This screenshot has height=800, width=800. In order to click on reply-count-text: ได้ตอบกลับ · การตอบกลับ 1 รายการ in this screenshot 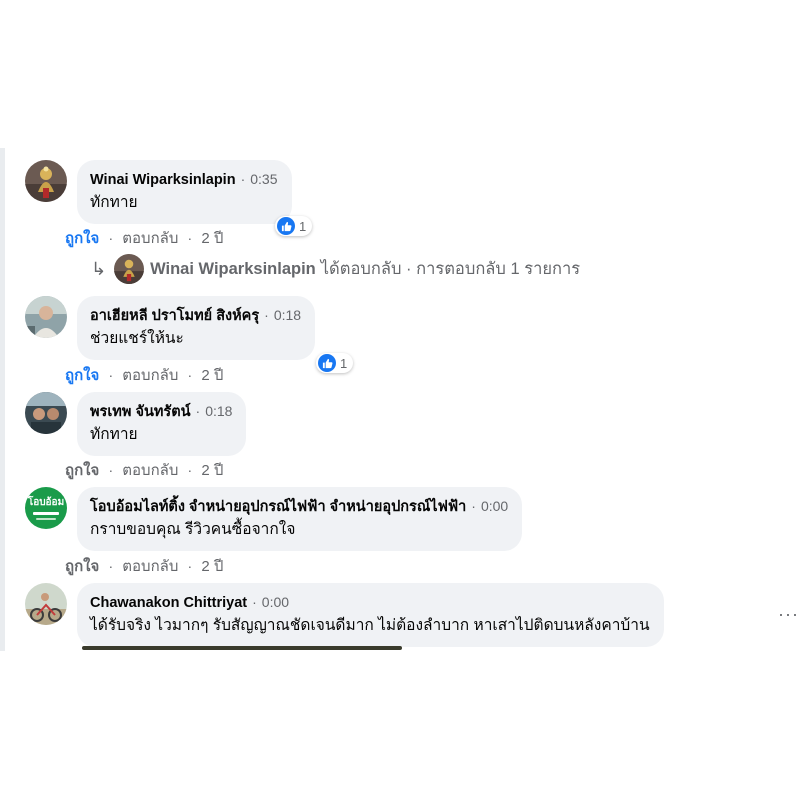, I will do `click(450, 269)`.